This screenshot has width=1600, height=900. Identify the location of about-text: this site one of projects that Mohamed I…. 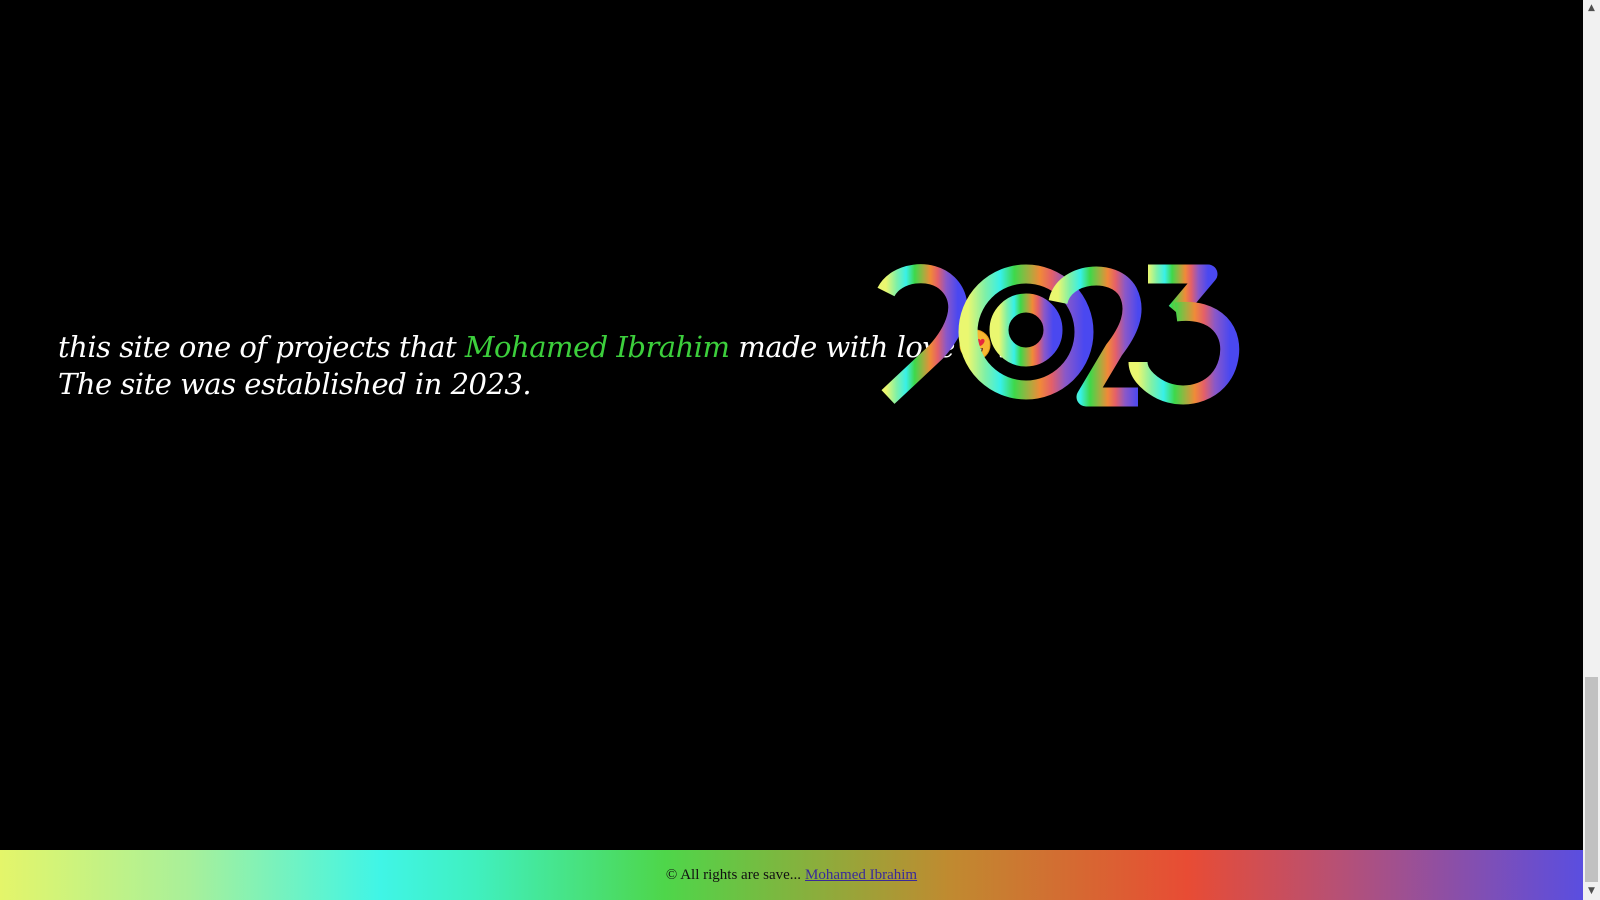
(532, 366).